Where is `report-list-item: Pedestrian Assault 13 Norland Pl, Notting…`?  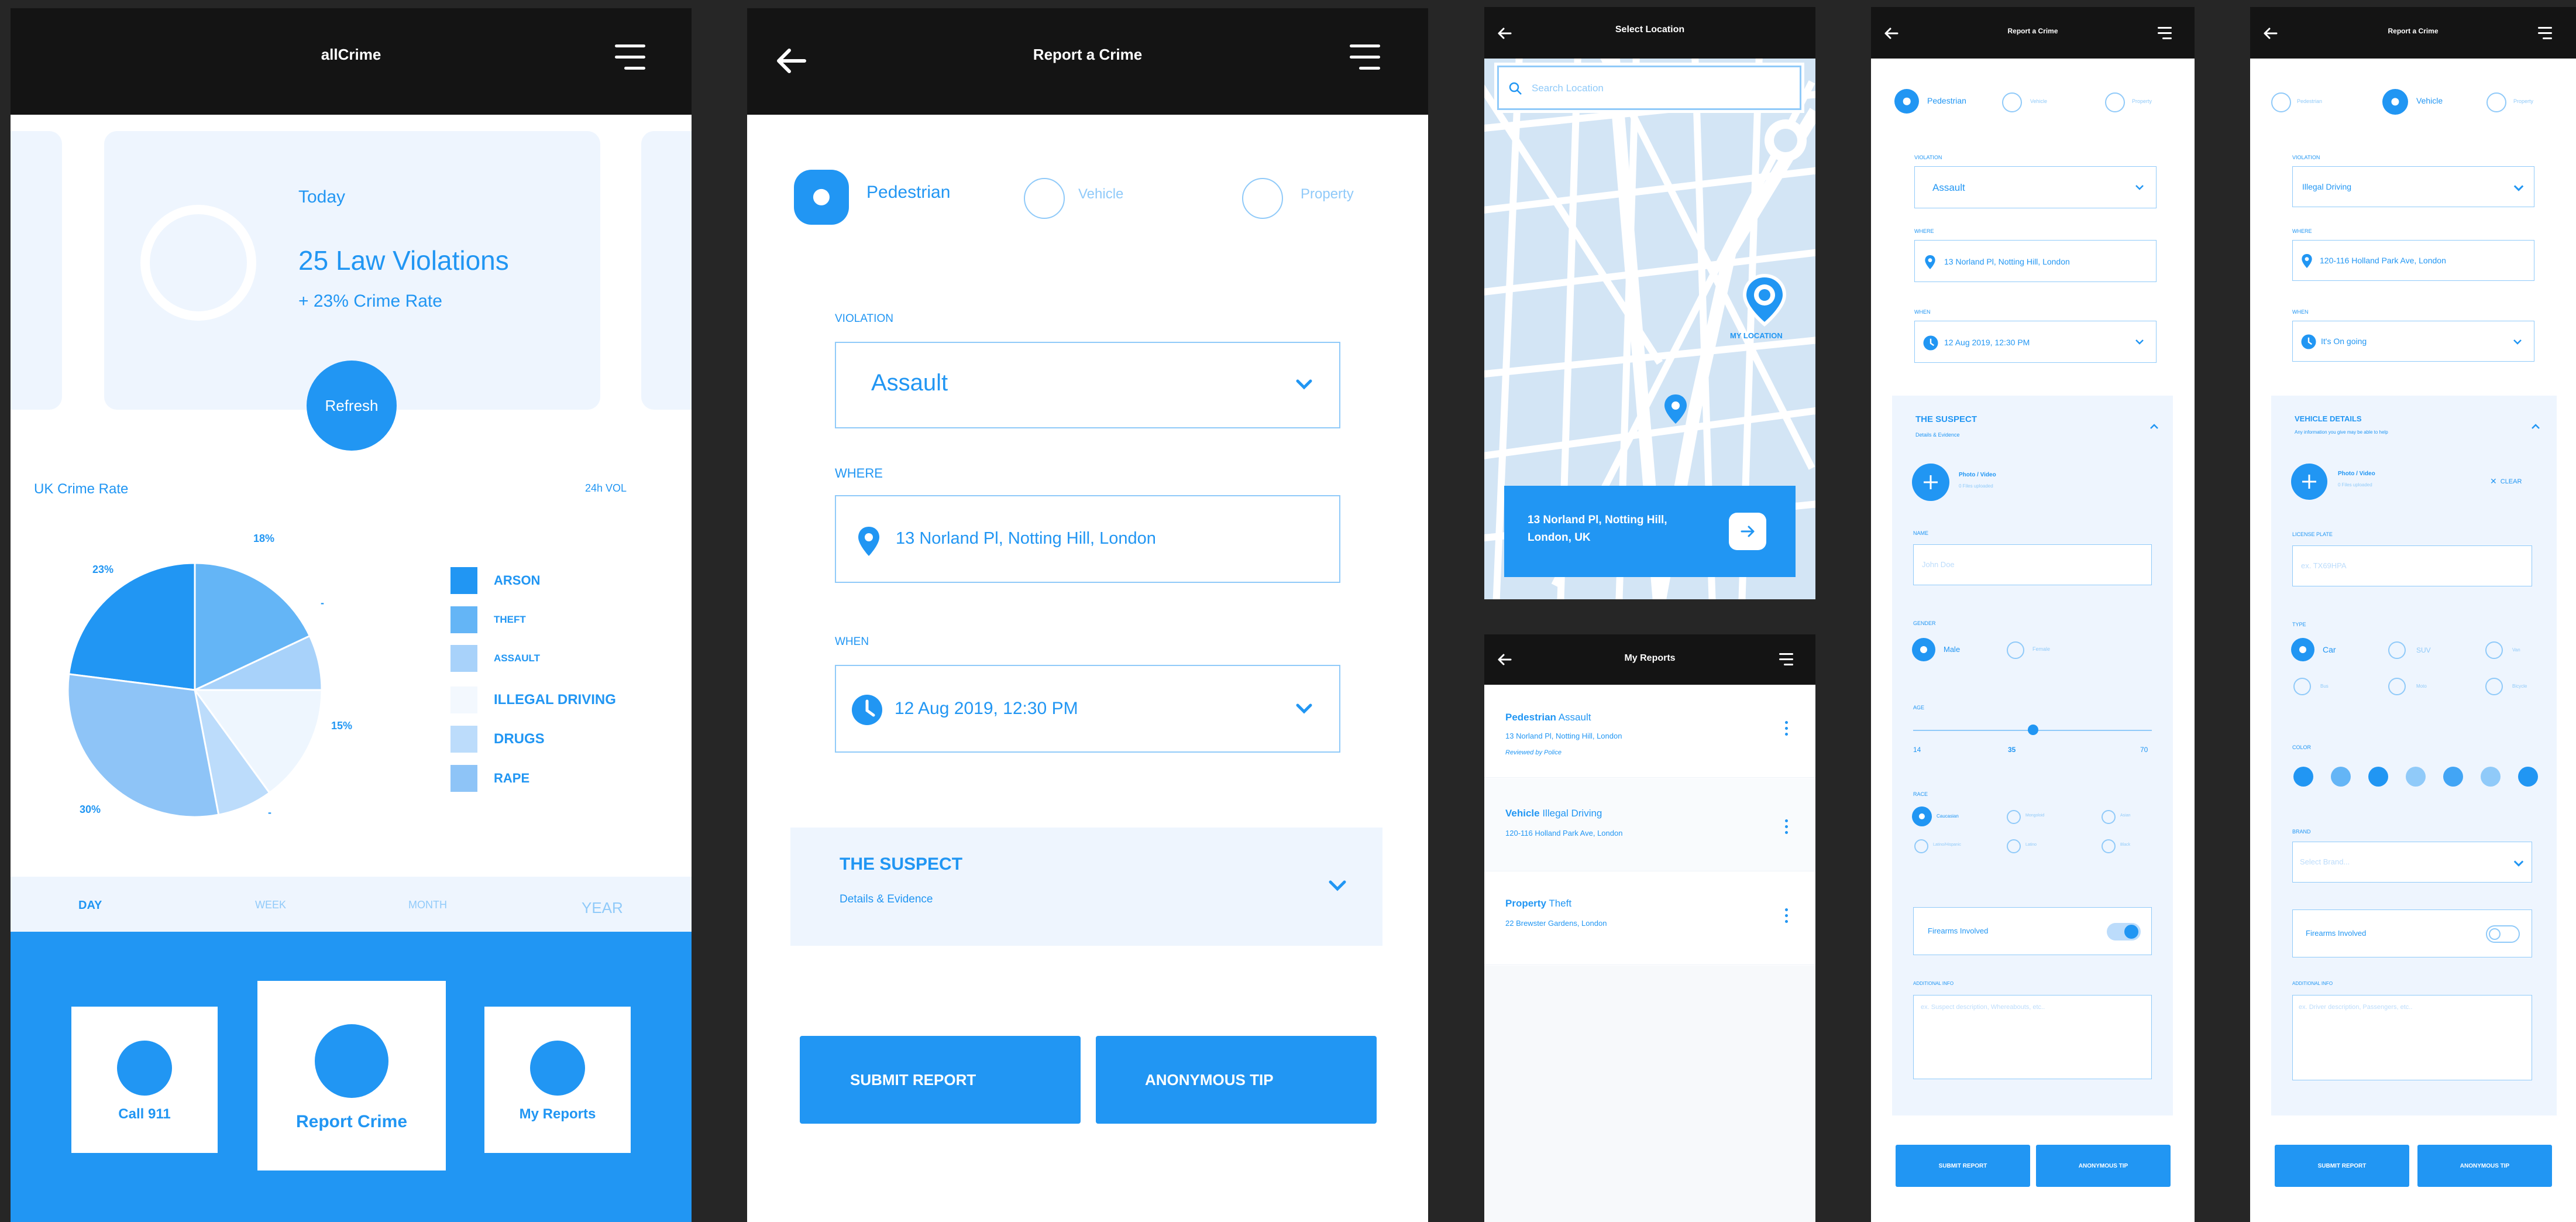 report-list-item: Pedestrian Assault 13 Norland Pl, Notting… is located at coordinates (1649, 731).